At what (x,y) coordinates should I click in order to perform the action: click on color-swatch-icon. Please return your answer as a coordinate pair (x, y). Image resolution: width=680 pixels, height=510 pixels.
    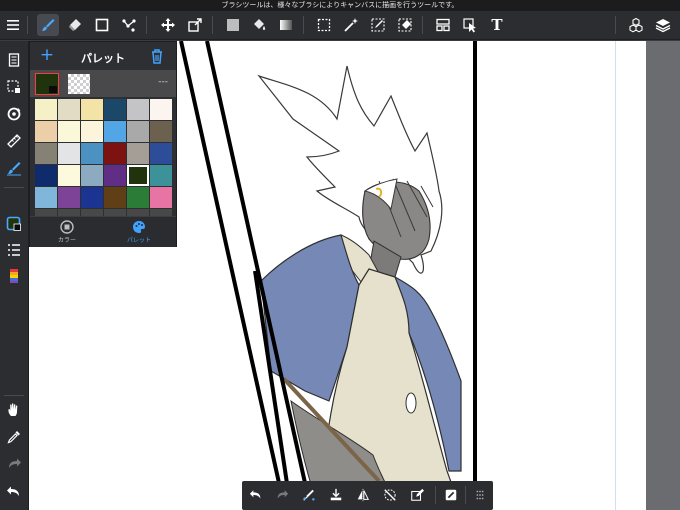
    Looking at the image, I should click on (14, 224).